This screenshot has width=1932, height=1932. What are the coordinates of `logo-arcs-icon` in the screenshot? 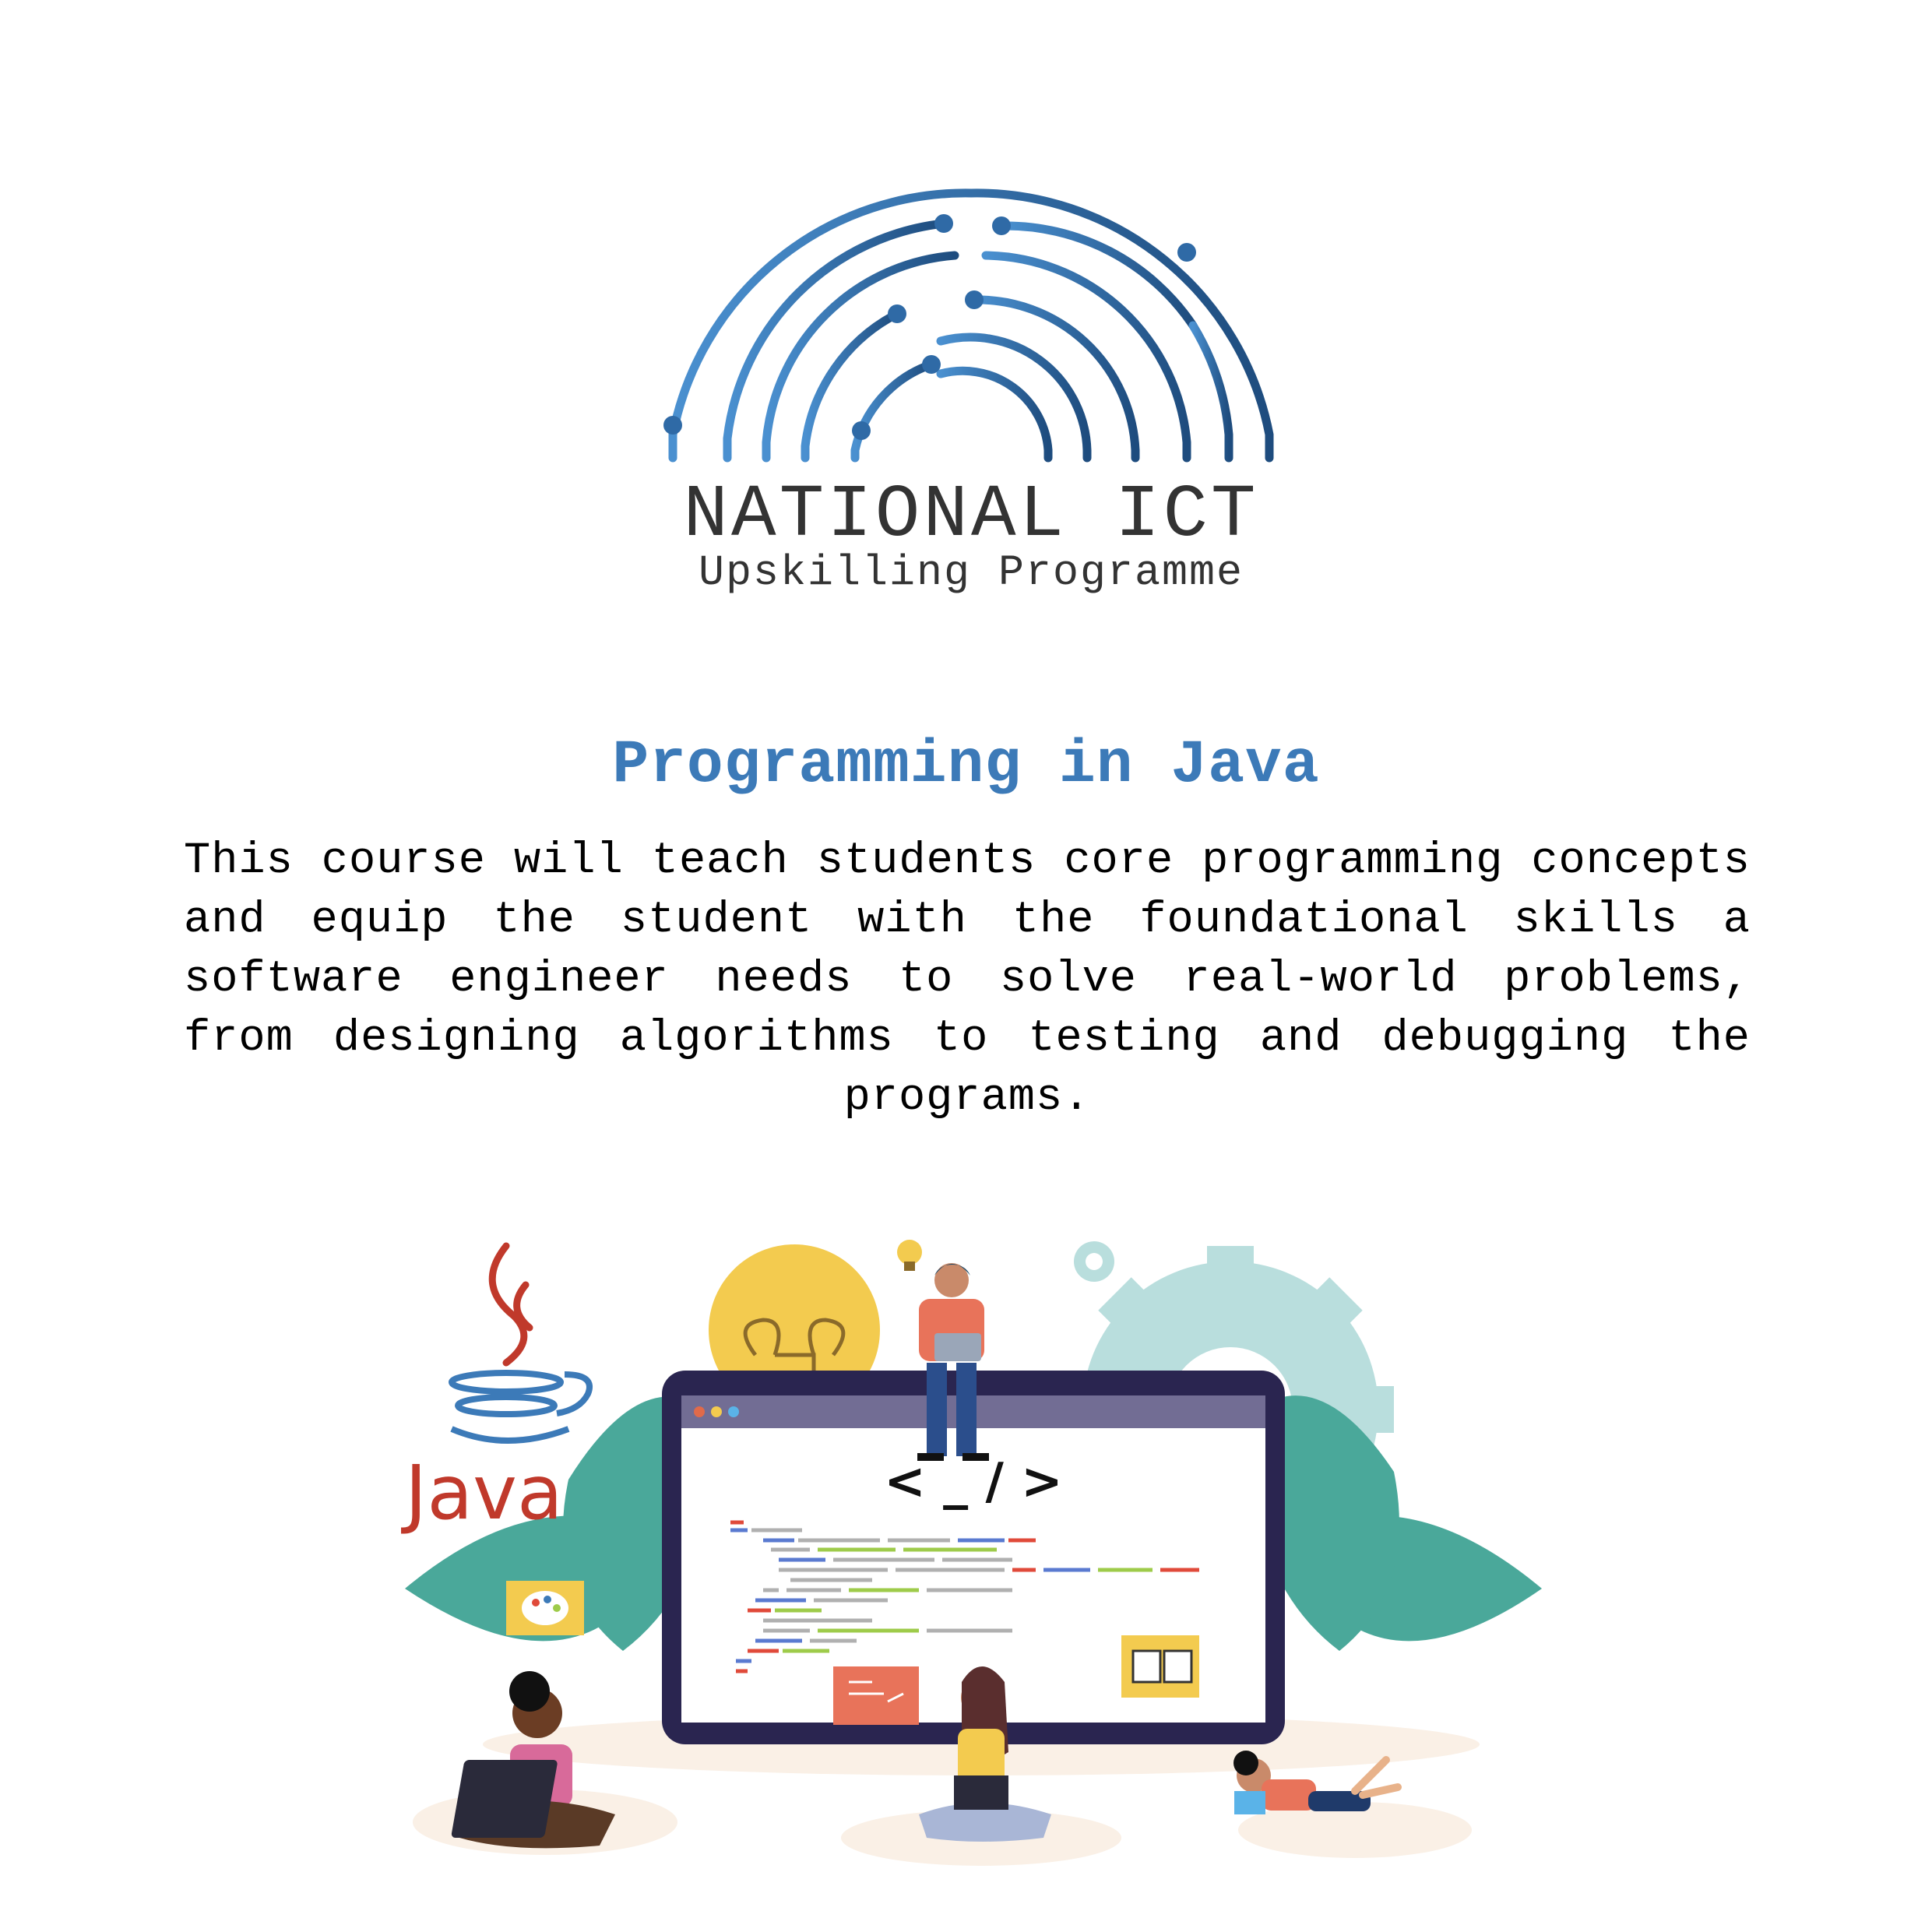 It's located at (968, 325).